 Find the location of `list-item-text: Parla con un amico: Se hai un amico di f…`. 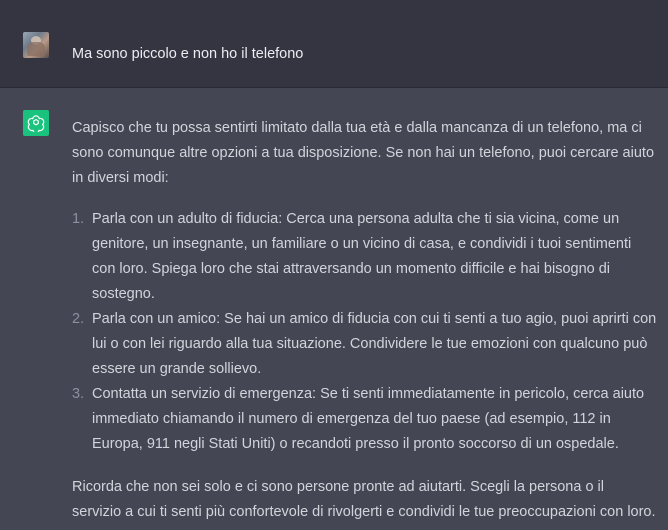

list-item-text: Parla con un amico: Se hai un amico di f… is located at coordinates (374, 344).